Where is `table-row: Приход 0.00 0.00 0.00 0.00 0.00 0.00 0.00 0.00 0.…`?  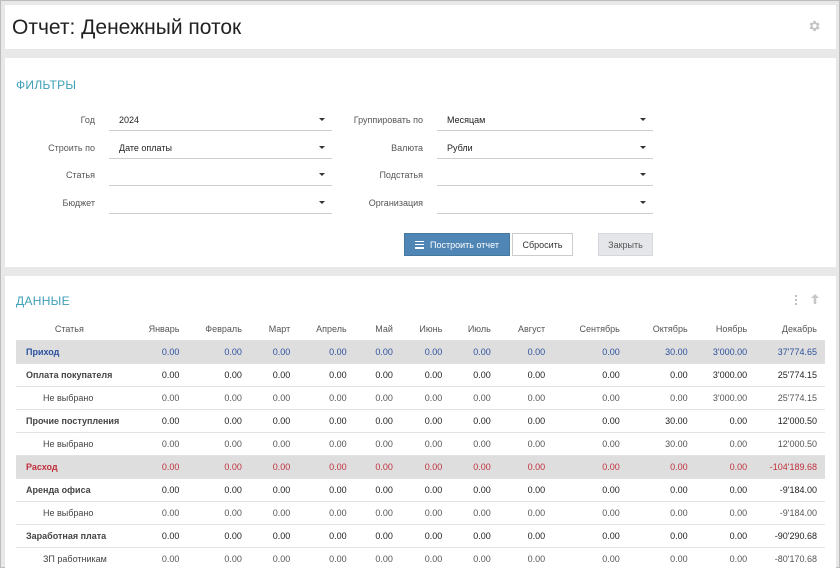
table-row: Приход 0.00 0.00 0.00 0.00 0.00 0.00 0.00 0.00 0.… is located at coordinates (420, 351).